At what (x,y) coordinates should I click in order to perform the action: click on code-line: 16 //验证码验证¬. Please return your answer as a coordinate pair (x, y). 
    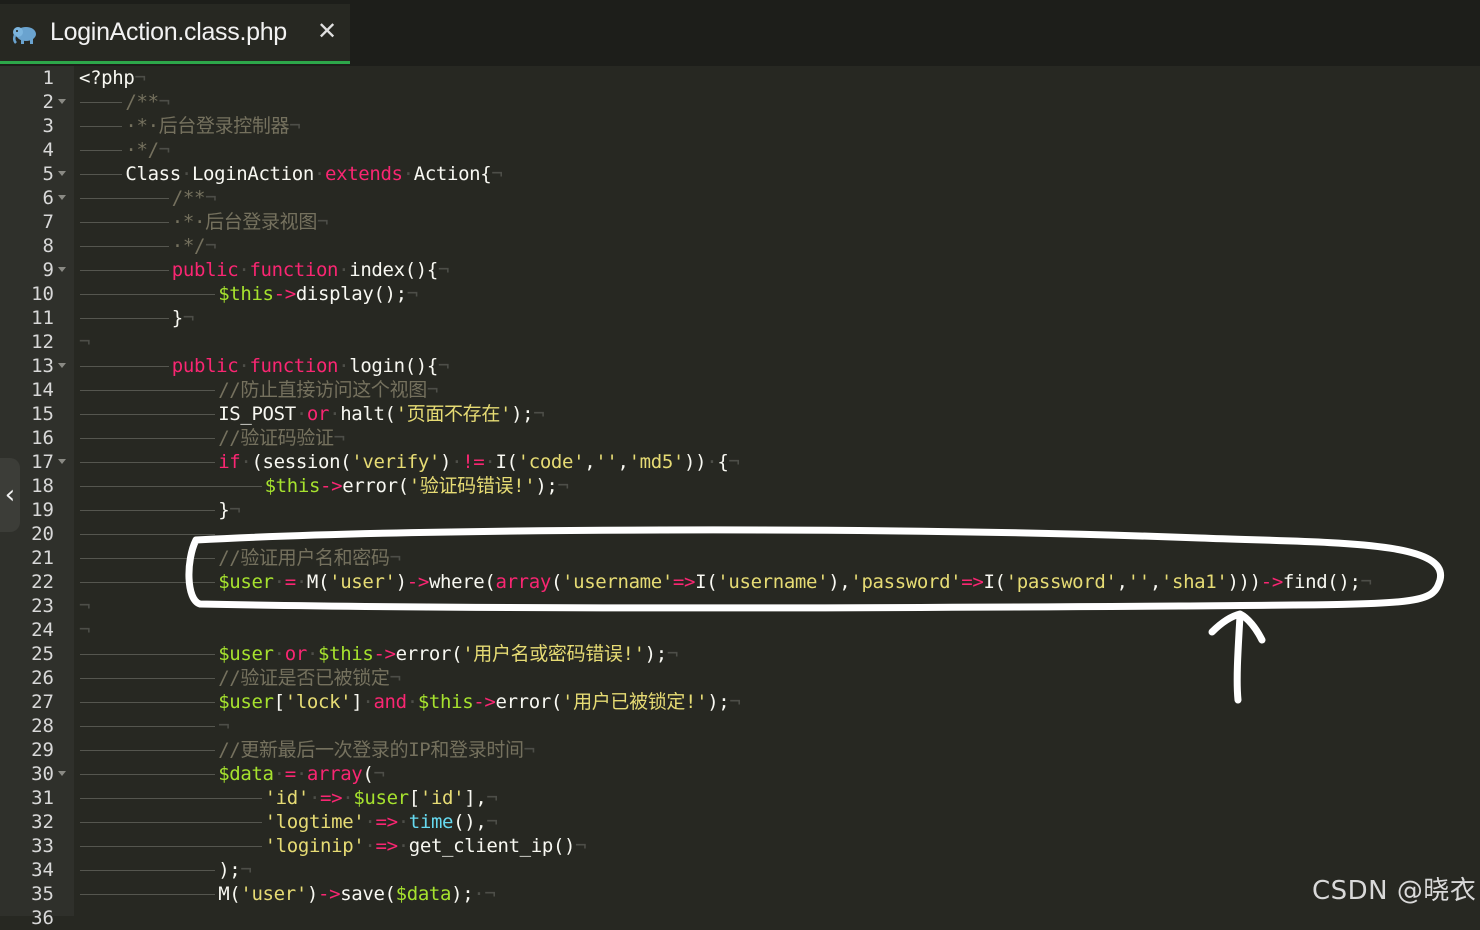
    Looking at the image, I should click on (740, 438).